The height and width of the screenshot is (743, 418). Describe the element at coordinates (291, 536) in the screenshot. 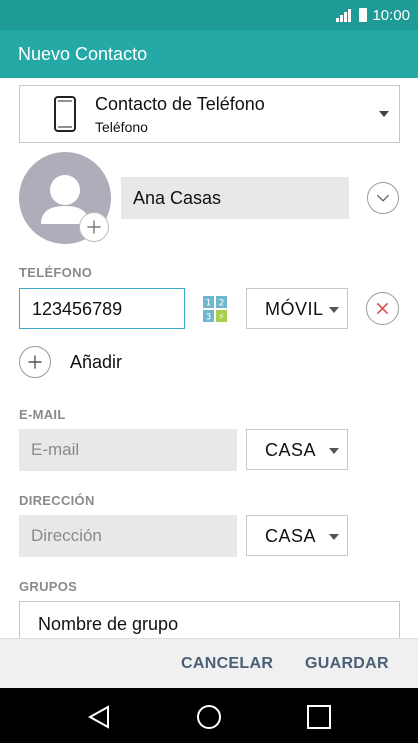

I see `address-type-value: CASA` at that location.